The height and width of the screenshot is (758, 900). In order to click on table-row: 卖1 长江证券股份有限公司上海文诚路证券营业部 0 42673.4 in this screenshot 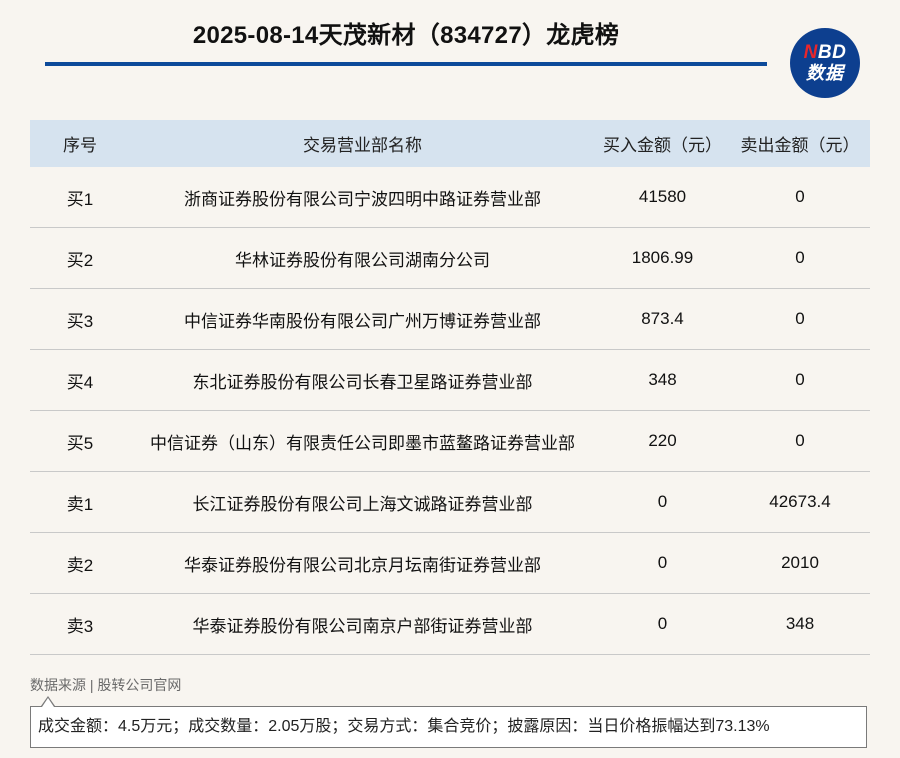, I will do `click(450, 502)`.